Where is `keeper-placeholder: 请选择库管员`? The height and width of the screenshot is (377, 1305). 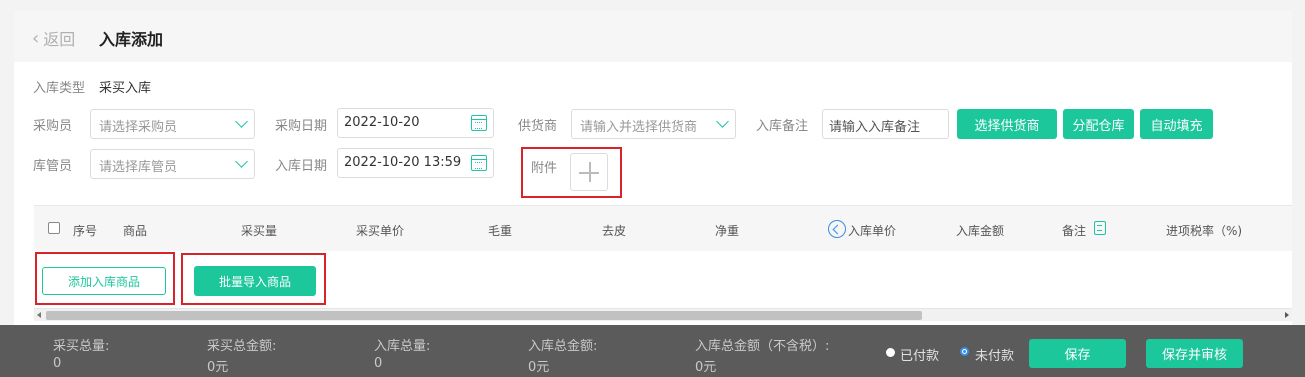
keeper-placeholder: 请选择库管员 is located at coordinates (138, 167).